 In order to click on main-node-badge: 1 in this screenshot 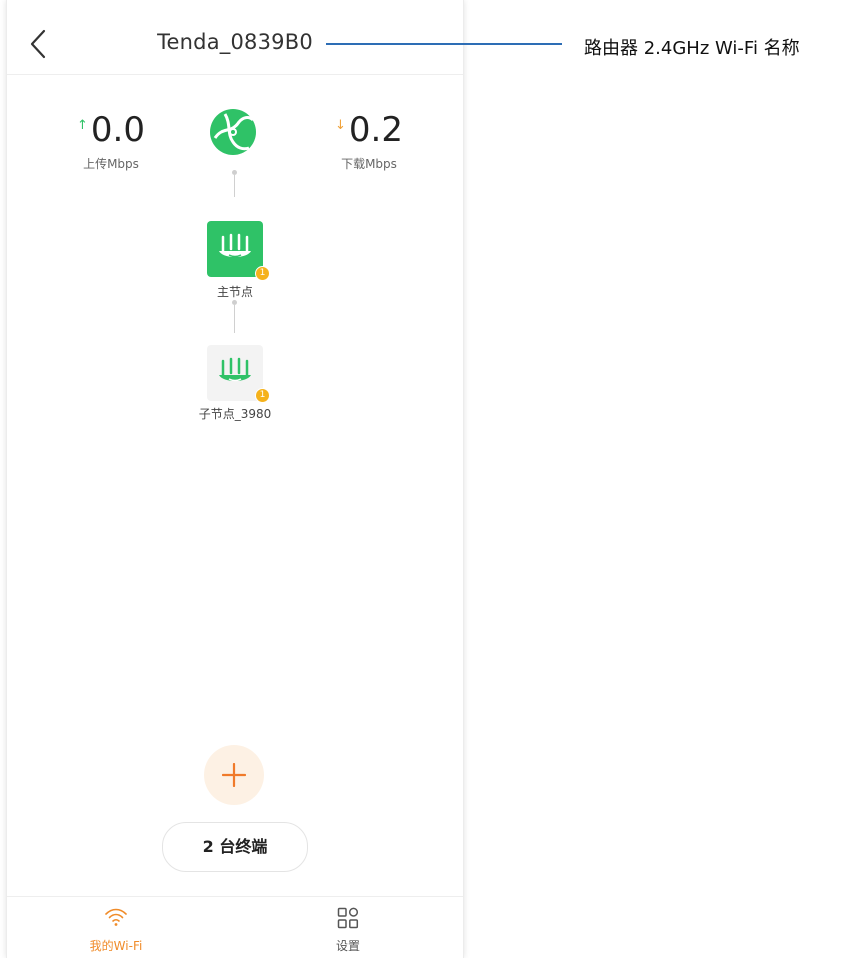, I will do `click(262, 273)`.